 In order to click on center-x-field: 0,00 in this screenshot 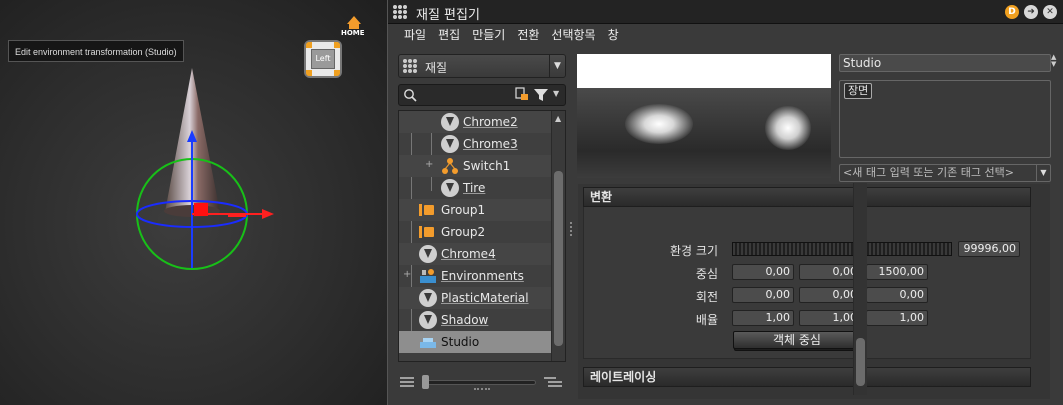, I will do `click(763, 272)`.